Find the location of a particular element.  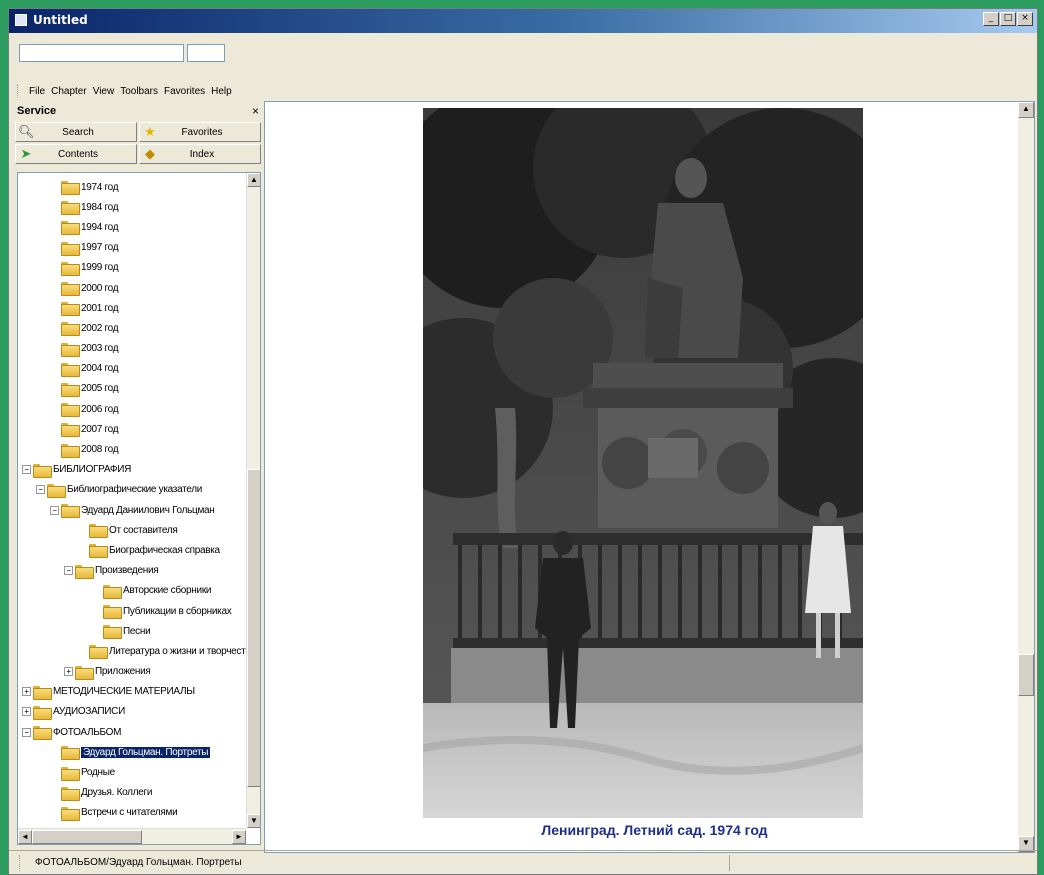

tree-item: + Приложения is located at coordinates (132, 672).